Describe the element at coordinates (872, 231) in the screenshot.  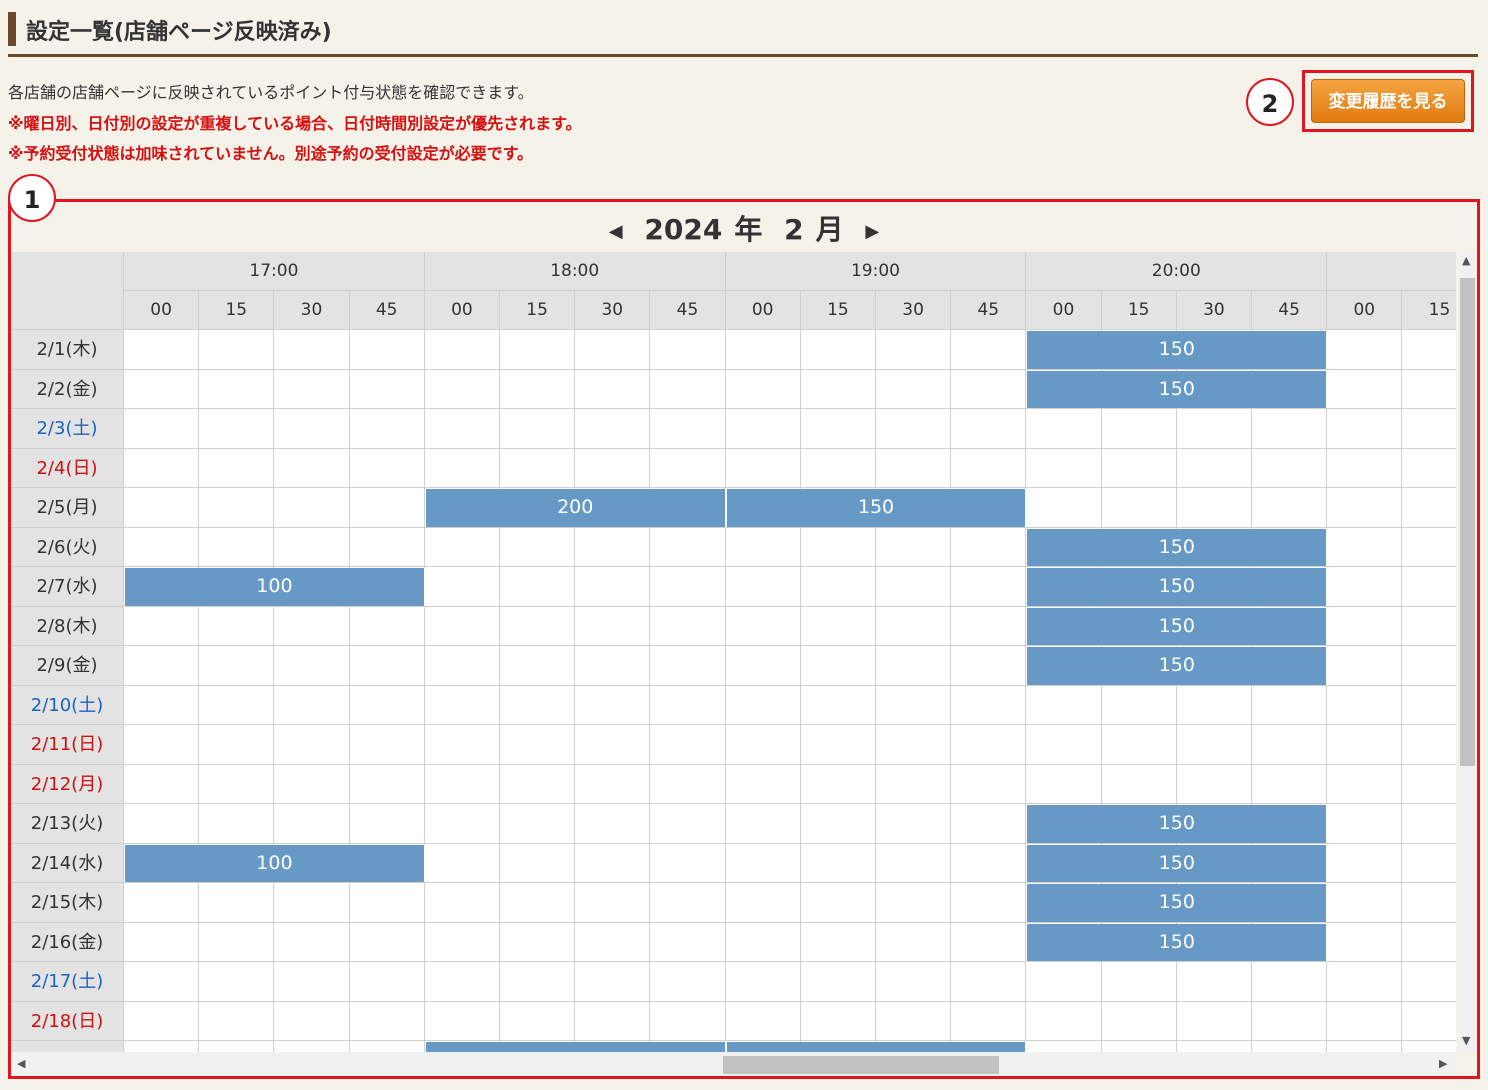
I see `next-month-icon: ▶` at that location.